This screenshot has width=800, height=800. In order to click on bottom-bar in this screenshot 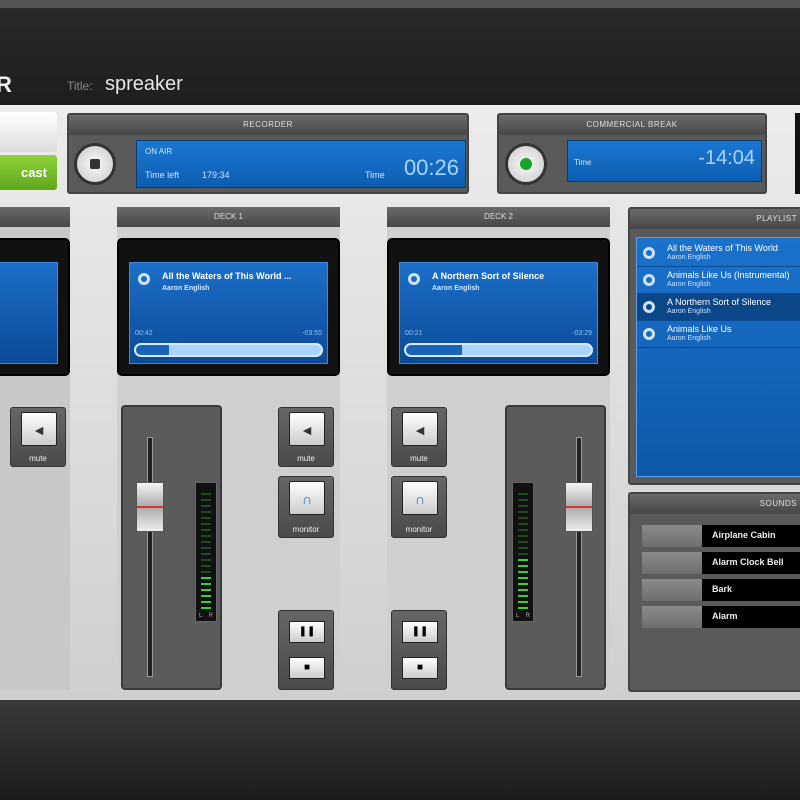, I will do `click(400, 750)`.